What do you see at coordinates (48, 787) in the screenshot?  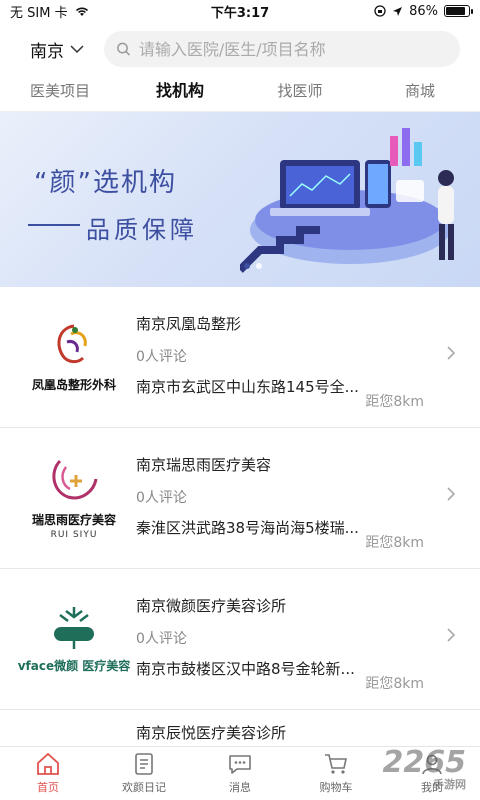 I see `nav-home-label: 首页` at bounding box center [48, 787].